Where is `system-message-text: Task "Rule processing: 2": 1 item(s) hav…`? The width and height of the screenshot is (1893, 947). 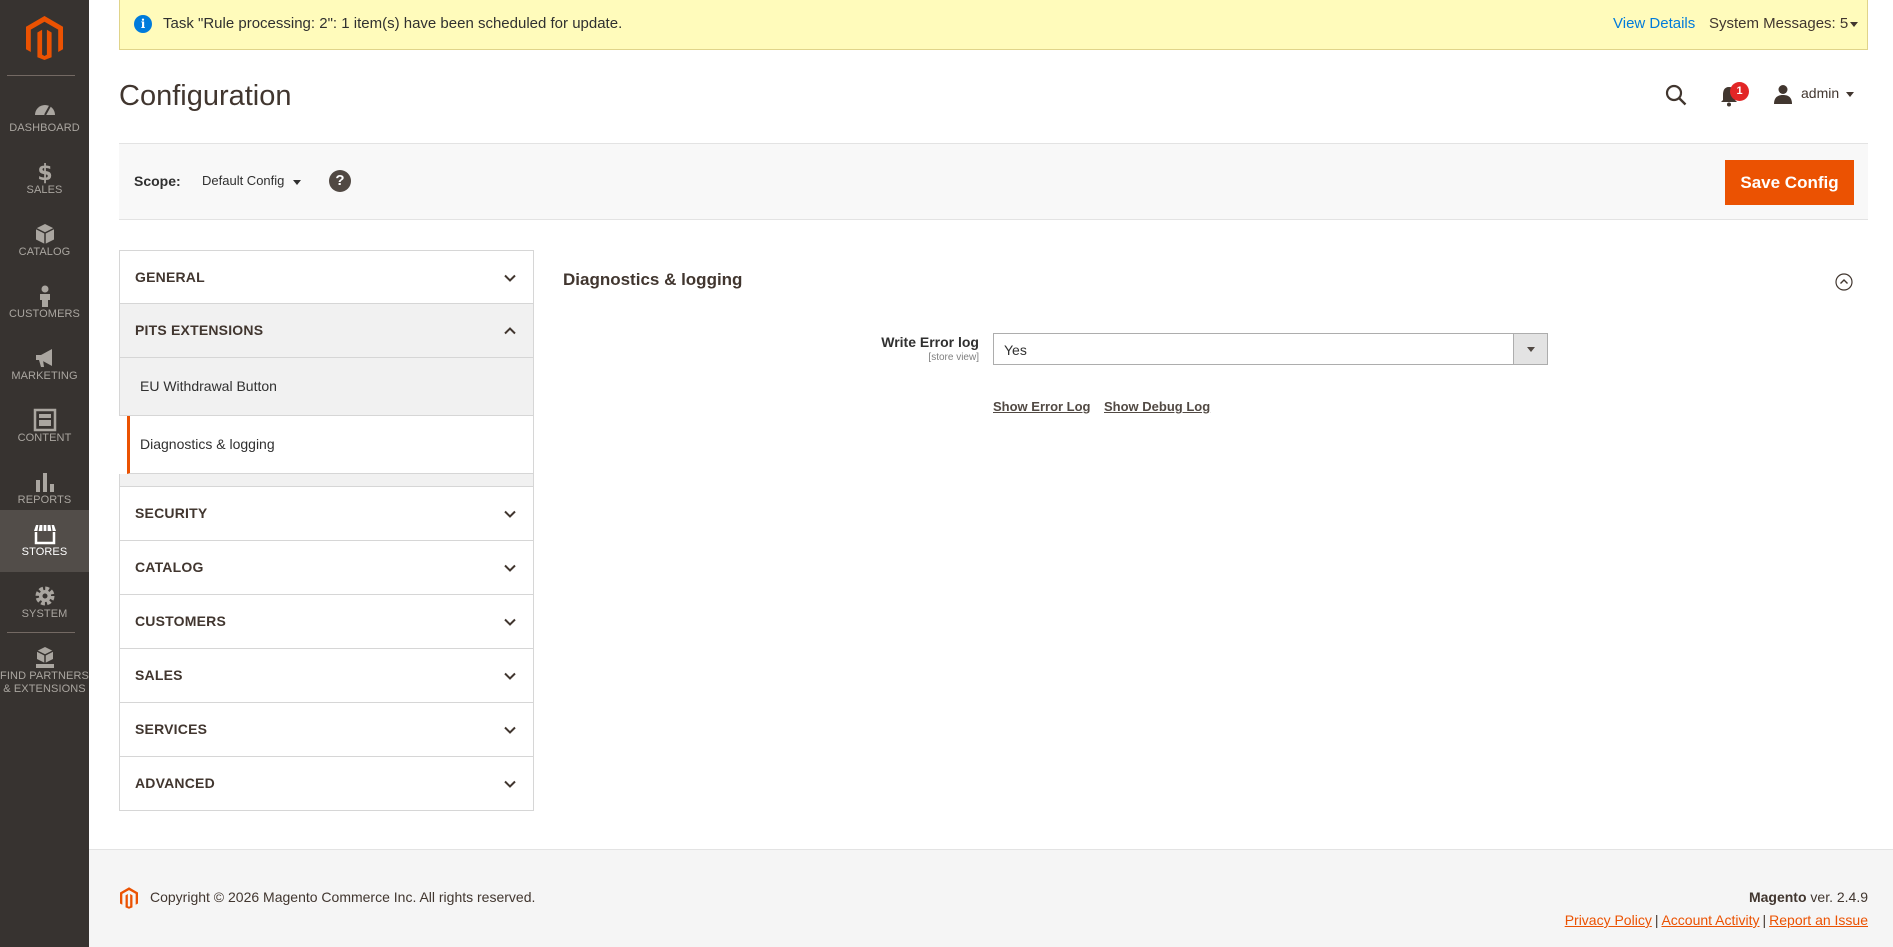 system-message-text: Task "Rule processing: 2": 1 item(s) hav… is located at coordinates (393, 23).